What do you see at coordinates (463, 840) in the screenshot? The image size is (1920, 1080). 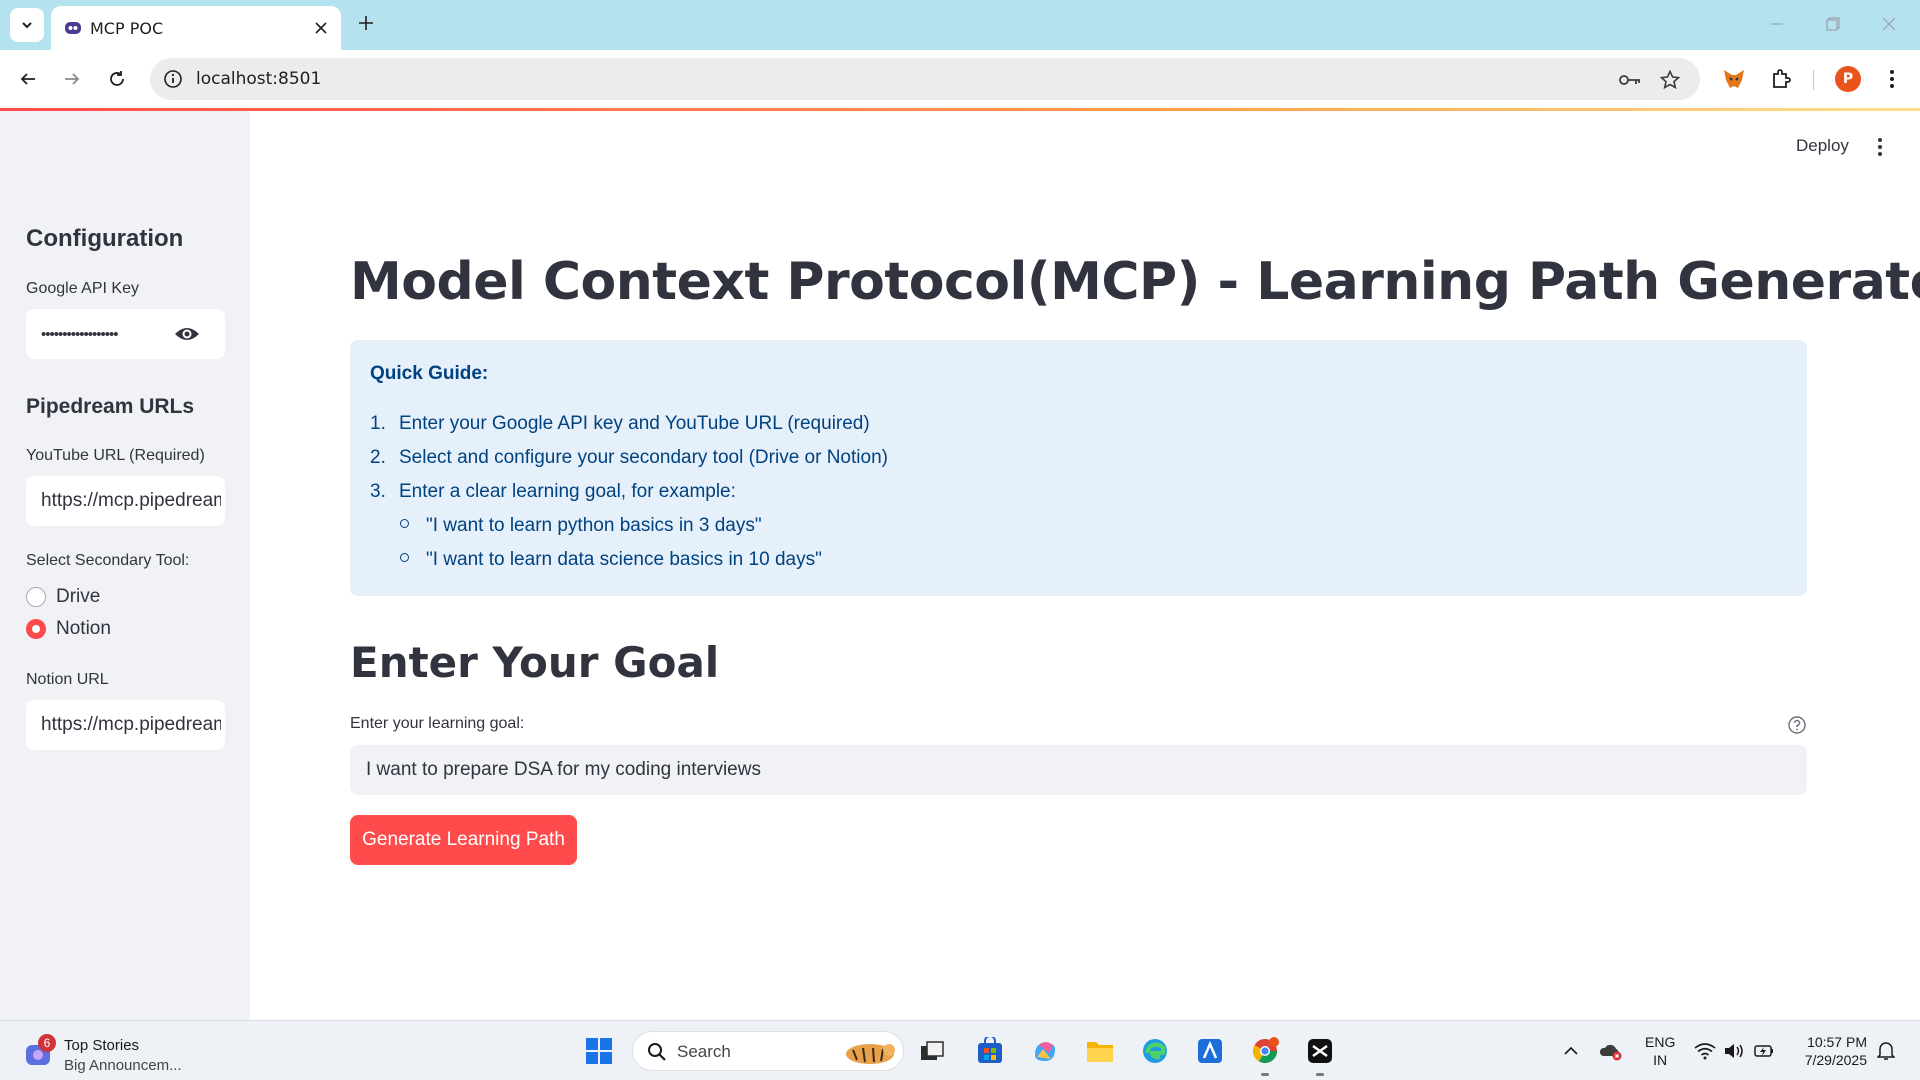 I see `generate-learning-path-button: Generate Learning Path` at bounding box center [463, 840].